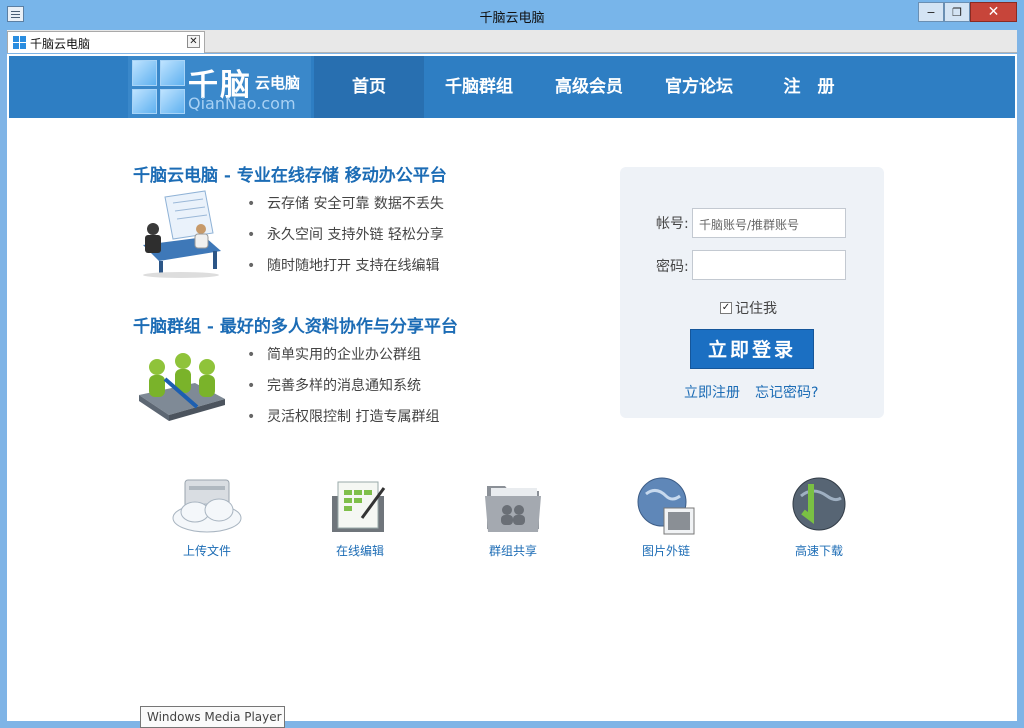 Image resolution: width=1024 pixels, height=728 pixels. Describe the element at coordinates (512, 551) in the screenshot. I see `tool-group-share-label: 群组共享` at that location.